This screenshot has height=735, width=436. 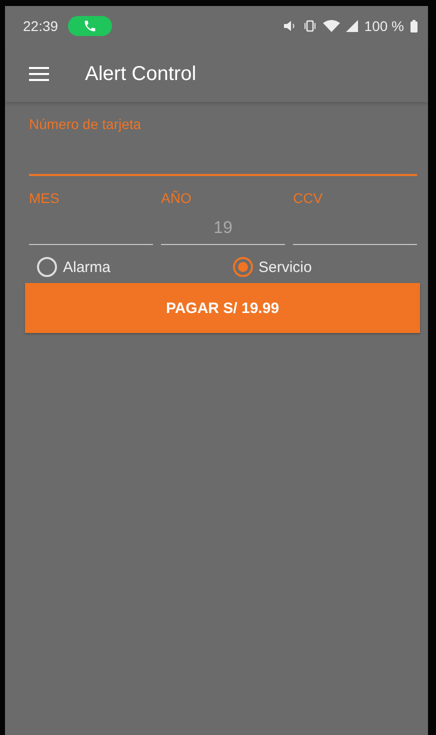 I want to click on input-field: AÑO 19, so click(x=223, y=217).